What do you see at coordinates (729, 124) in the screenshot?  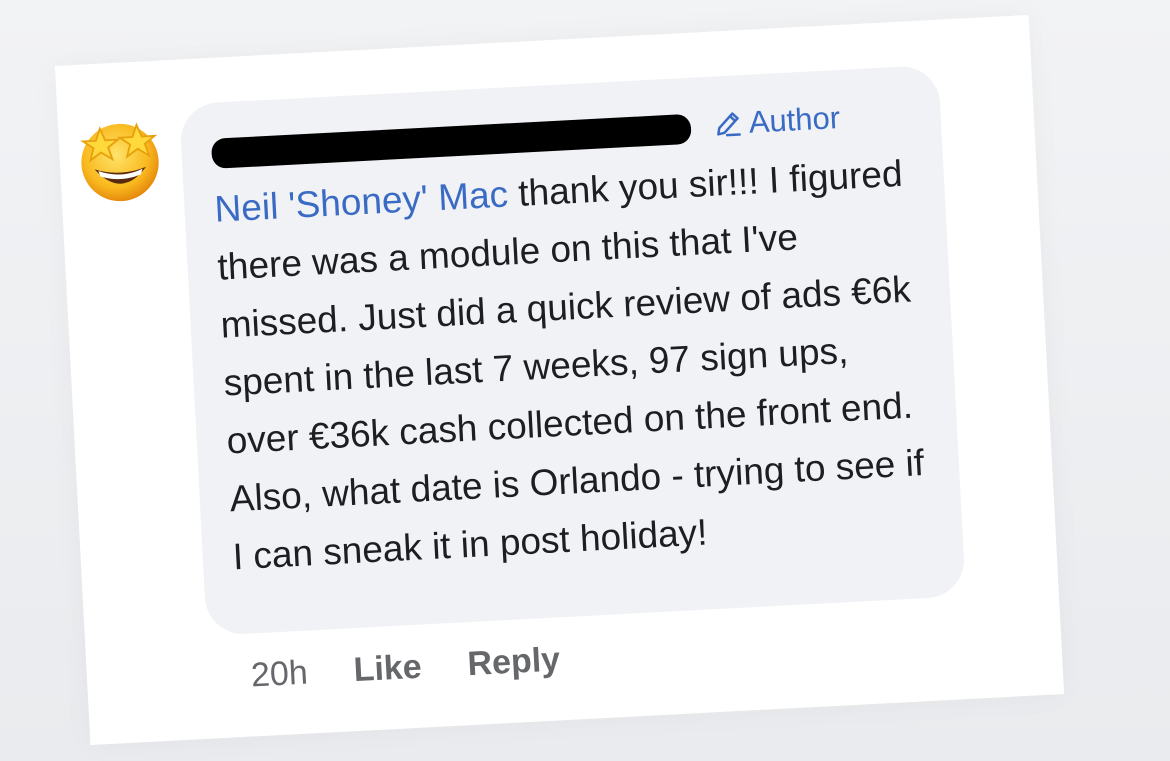 I see `pencil-icon` at bounding box center [729, 124].